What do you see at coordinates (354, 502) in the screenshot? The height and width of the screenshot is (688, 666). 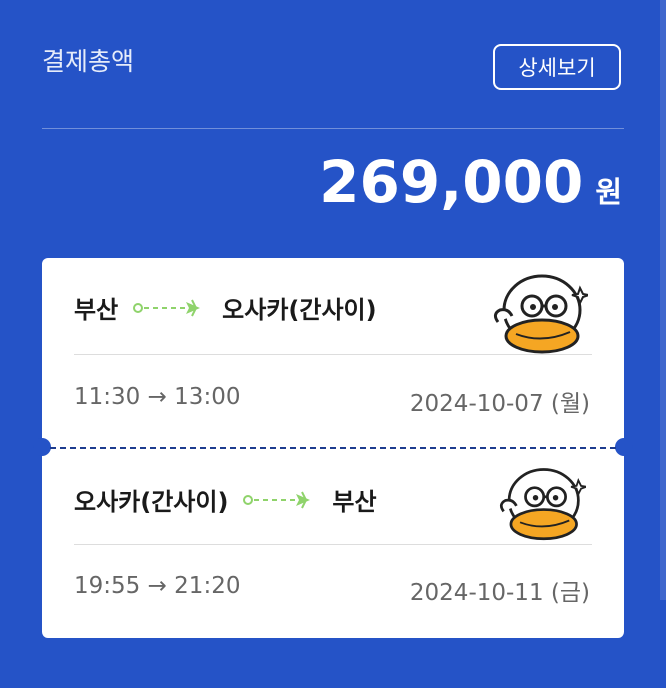 I see `return-destination: 부산` at bounding box center [354, 502].